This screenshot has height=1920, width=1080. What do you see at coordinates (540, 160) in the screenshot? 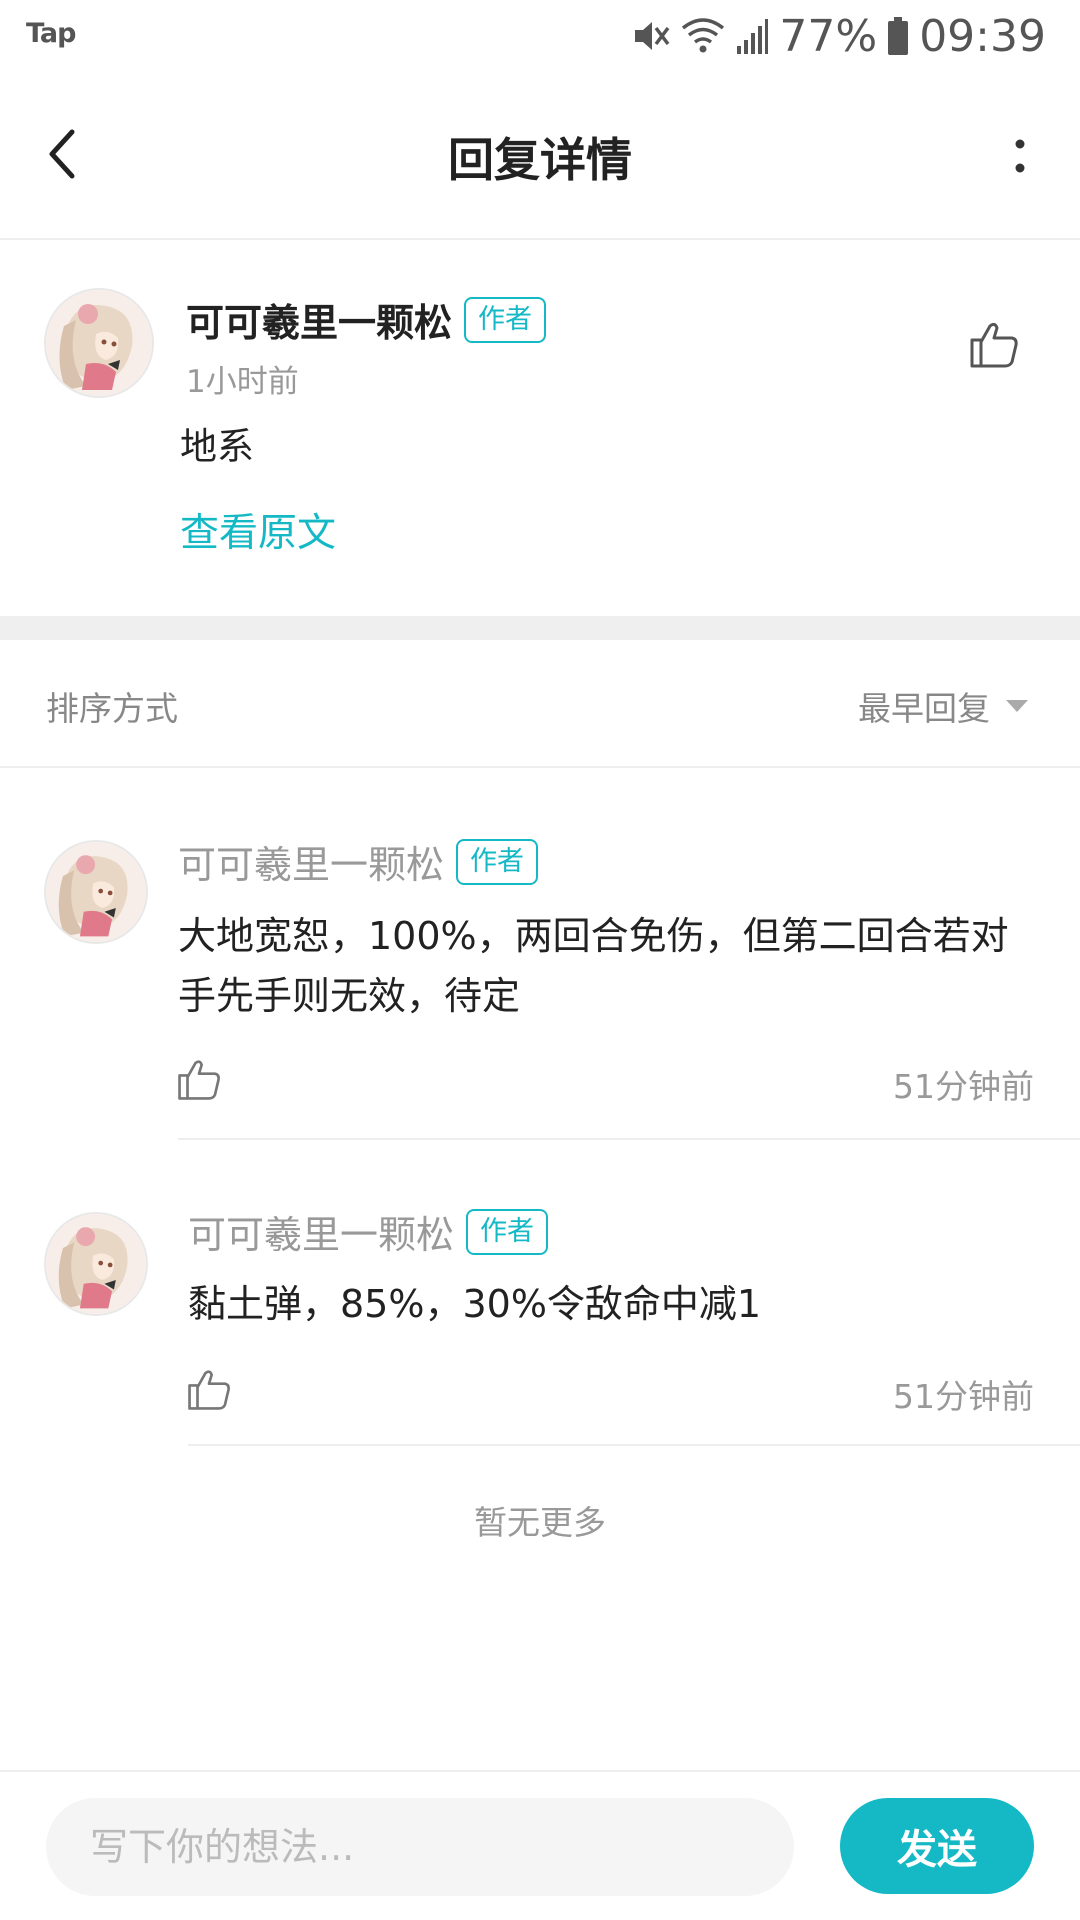
I see `page-title: 回复详情` at bounding box center [540, 160].